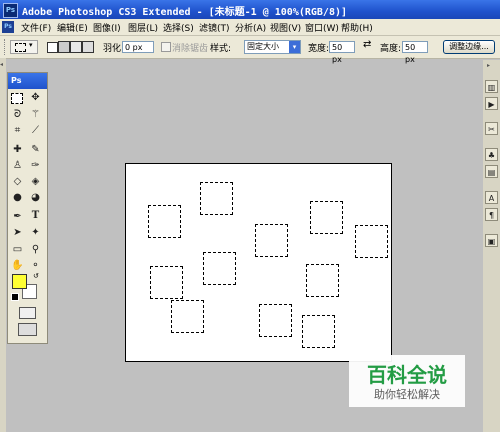 This screenshot has height=432, width=500. Describe the element at coordinates (190, 49) in the screenshot. I see `antialias-label: 消除锯齿` at that location.